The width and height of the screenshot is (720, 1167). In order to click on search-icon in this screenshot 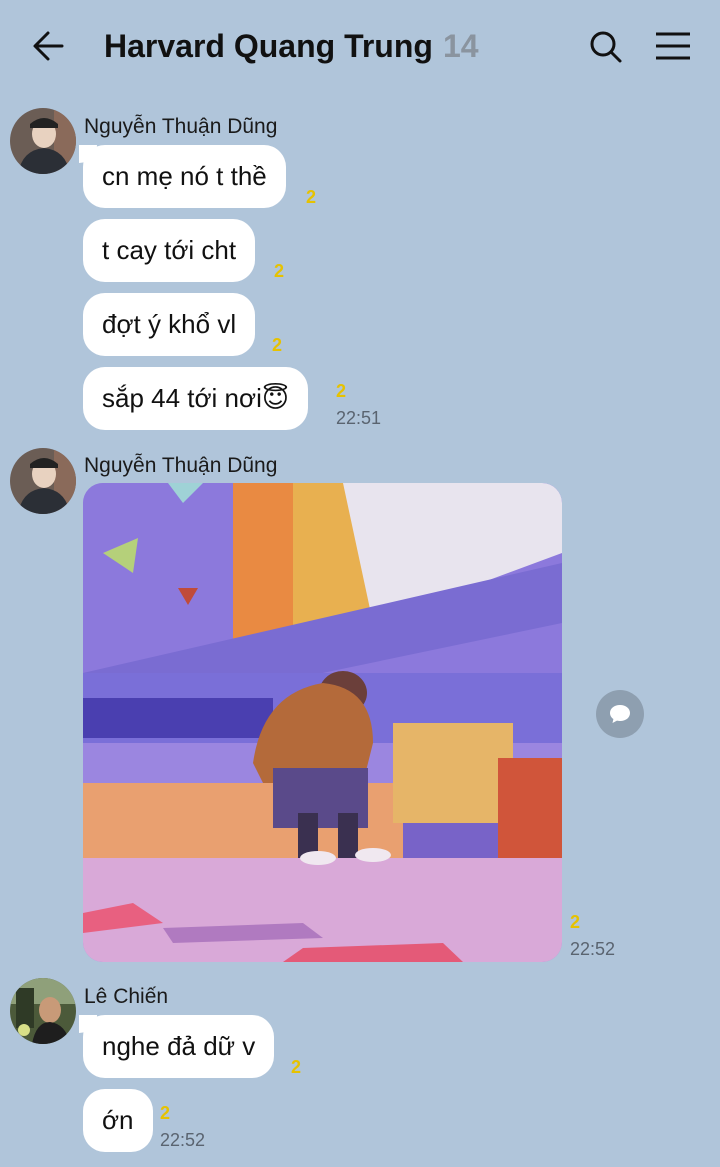, I will do `click(606, 46)`.